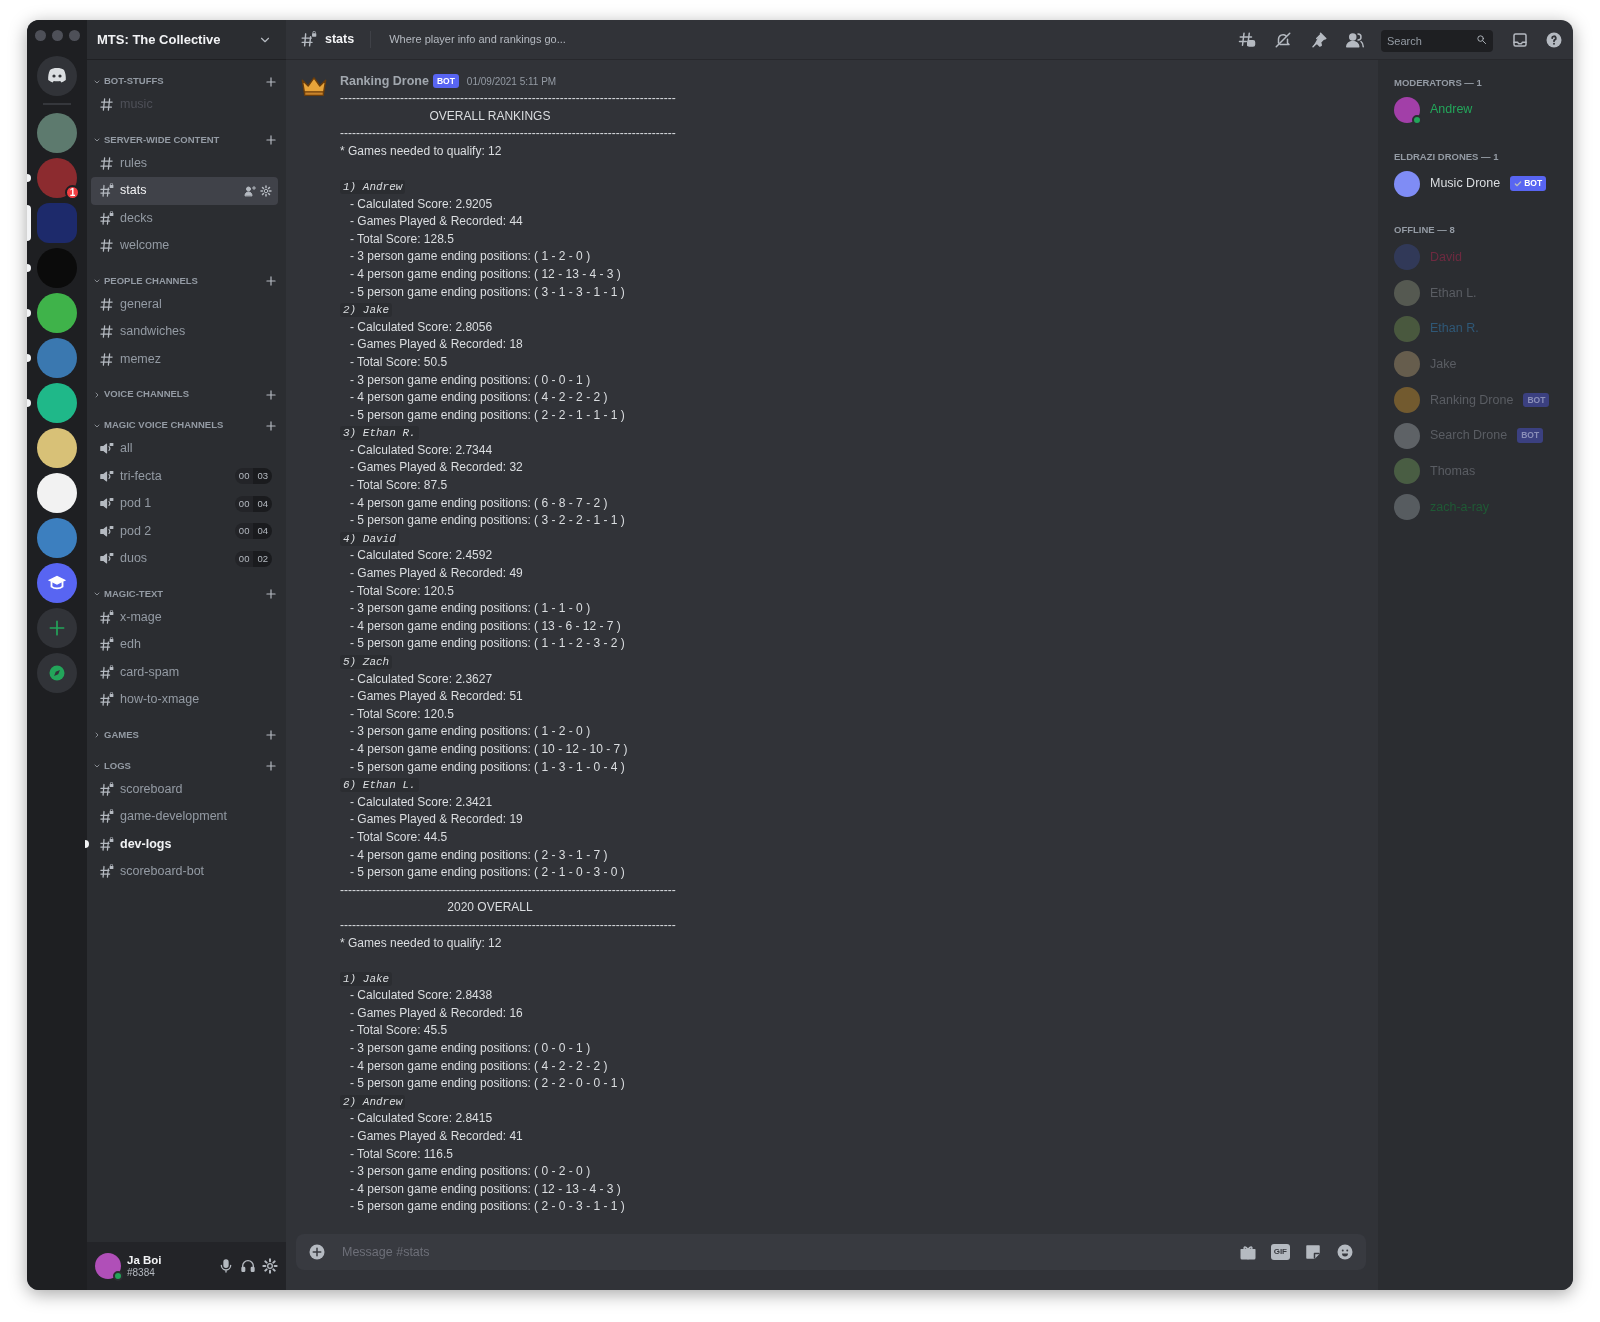  Describe the element at coordinates (490, 908) in the screenshot. I see `section-heading: 2020 OVERALL` at that location.